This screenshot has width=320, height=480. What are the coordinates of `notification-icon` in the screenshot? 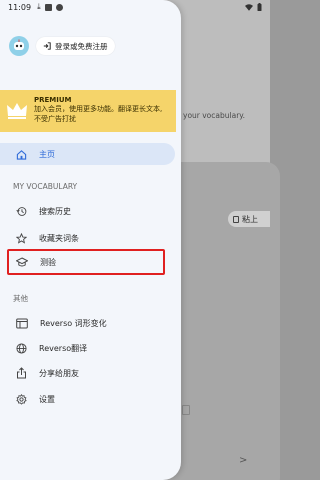 It's located at (48, 7).